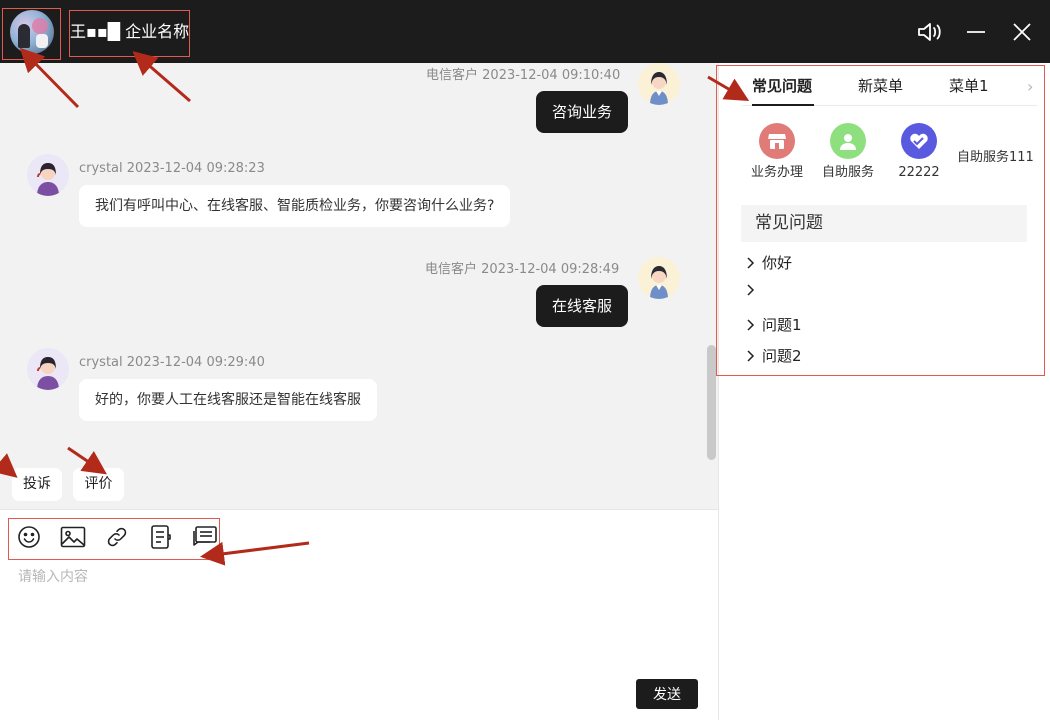 This screenshot has width=1050, height=720. Describe the element at coordinates (228, 400) in the screenshot. I see `message-bubble: 好的，你要人工在线客服还是智能在线客服` at that location.